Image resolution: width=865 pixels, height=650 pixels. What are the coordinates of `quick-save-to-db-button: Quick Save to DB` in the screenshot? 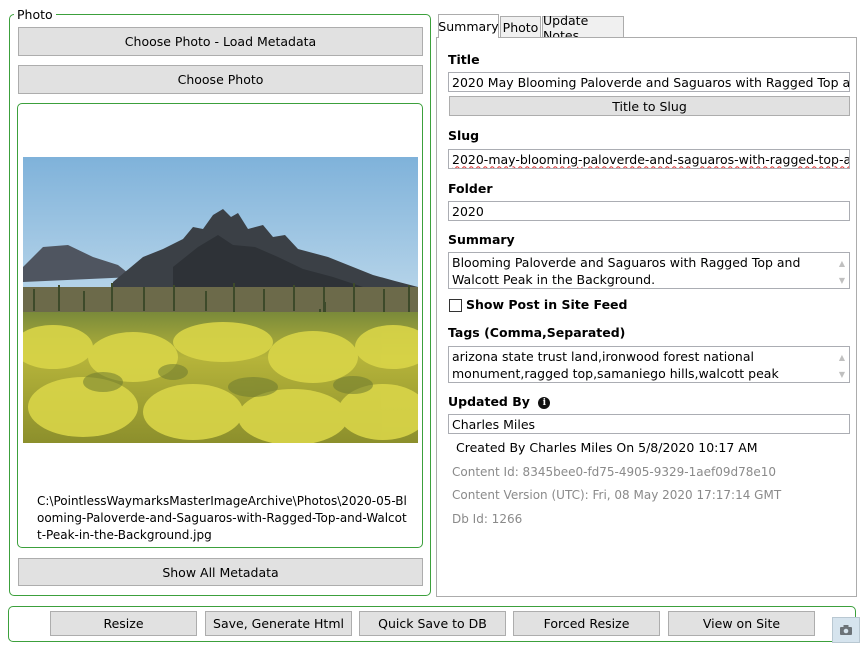 It's located at (432, 623).